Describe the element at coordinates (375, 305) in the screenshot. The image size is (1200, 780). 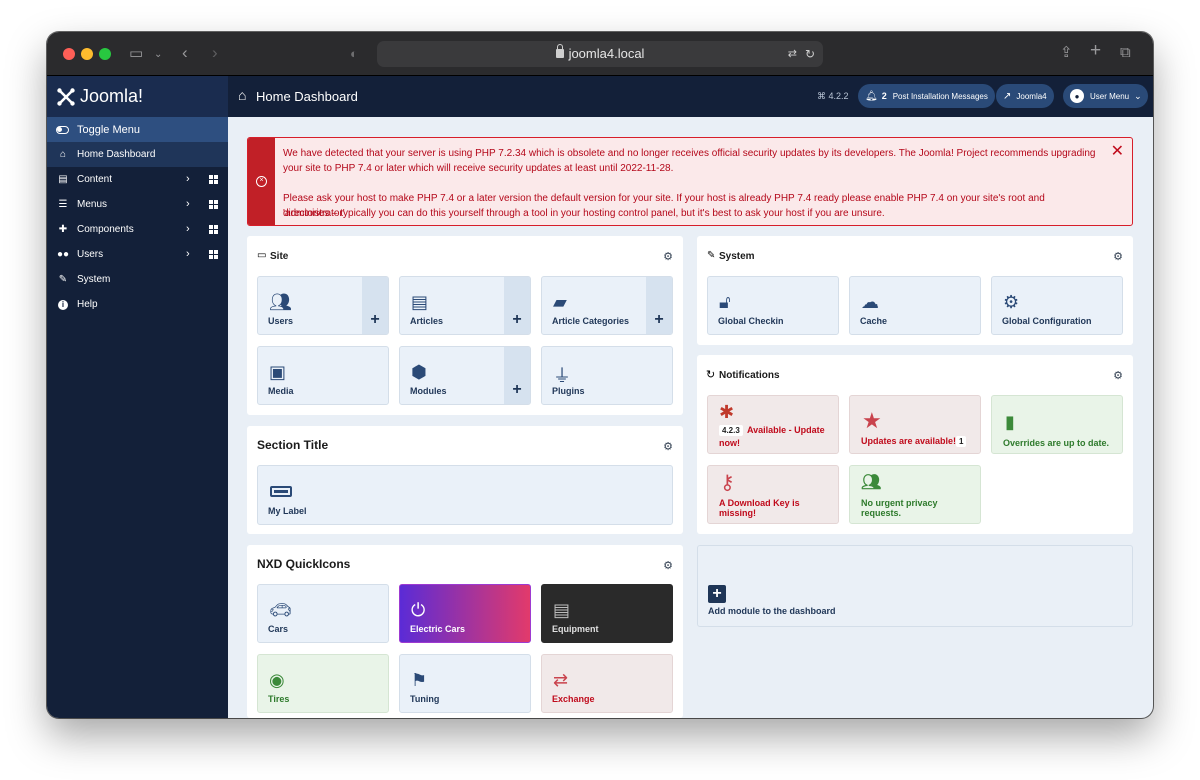
I see `add-user-button: +` at that location.